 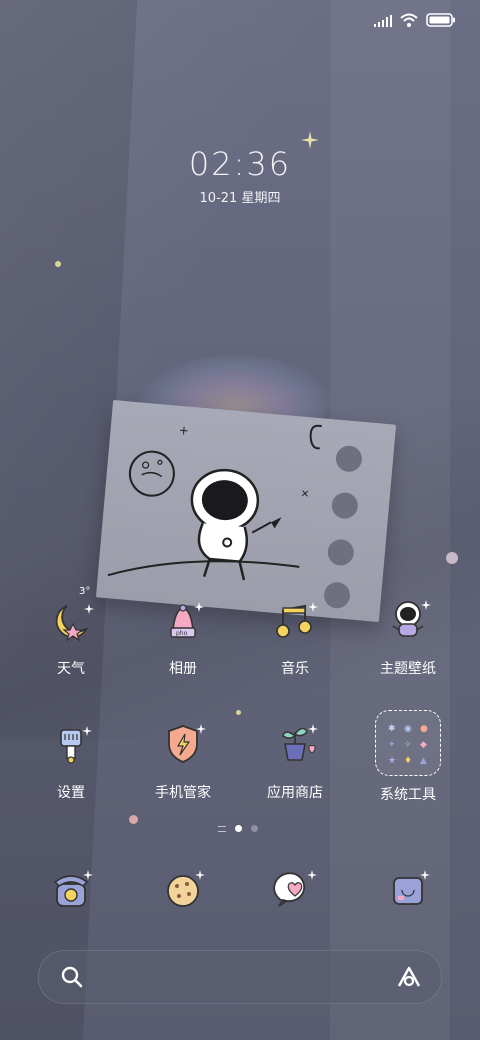 I want to click on app-settings: 设置, so click(x=71, y=758).